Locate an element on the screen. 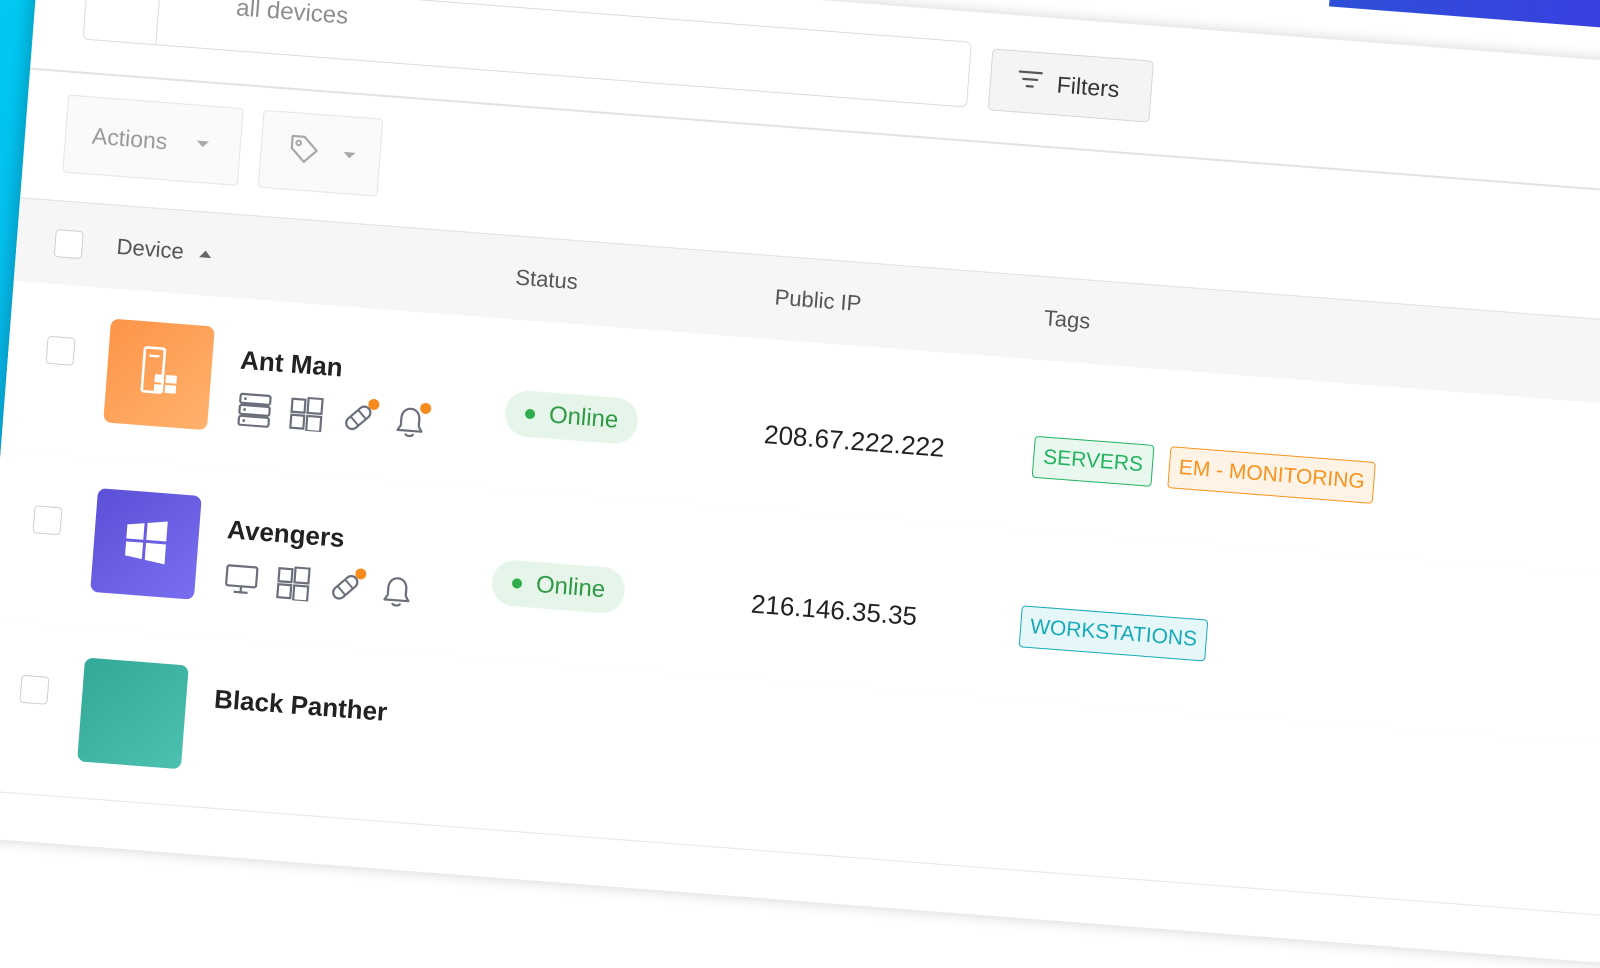 This screenshot has width=1600, height=968. column-device: Device is located at coordinates (164, 250).